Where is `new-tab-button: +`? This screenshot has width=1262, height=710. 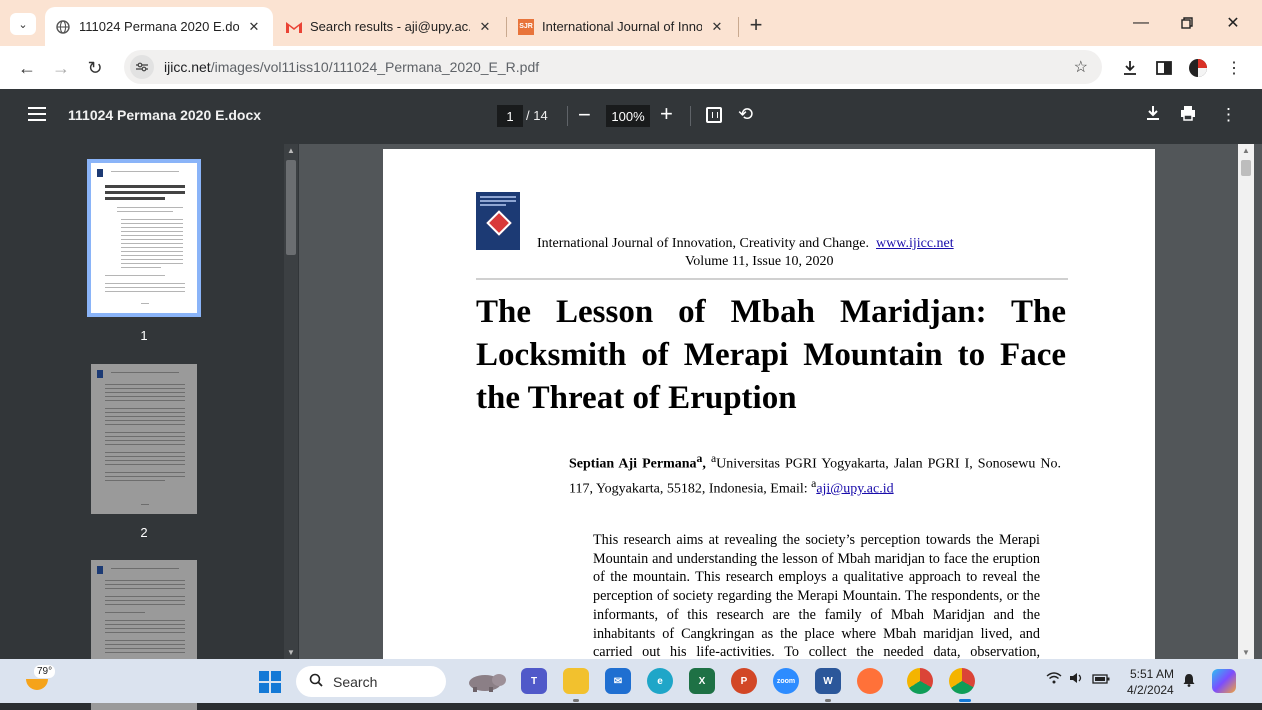
new-tab-button: + is located at coordinates (756, 25).